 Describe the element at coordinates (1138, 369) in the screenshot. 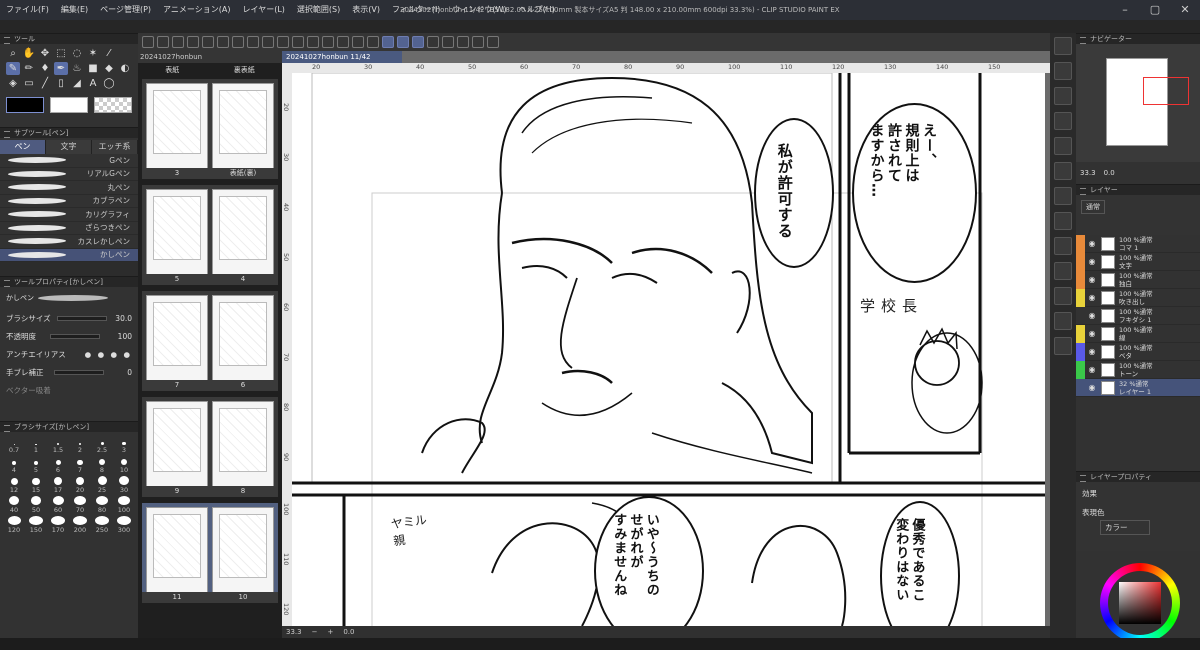

I see `layer-row: ◉ 100 %通常 トーン` at that location.